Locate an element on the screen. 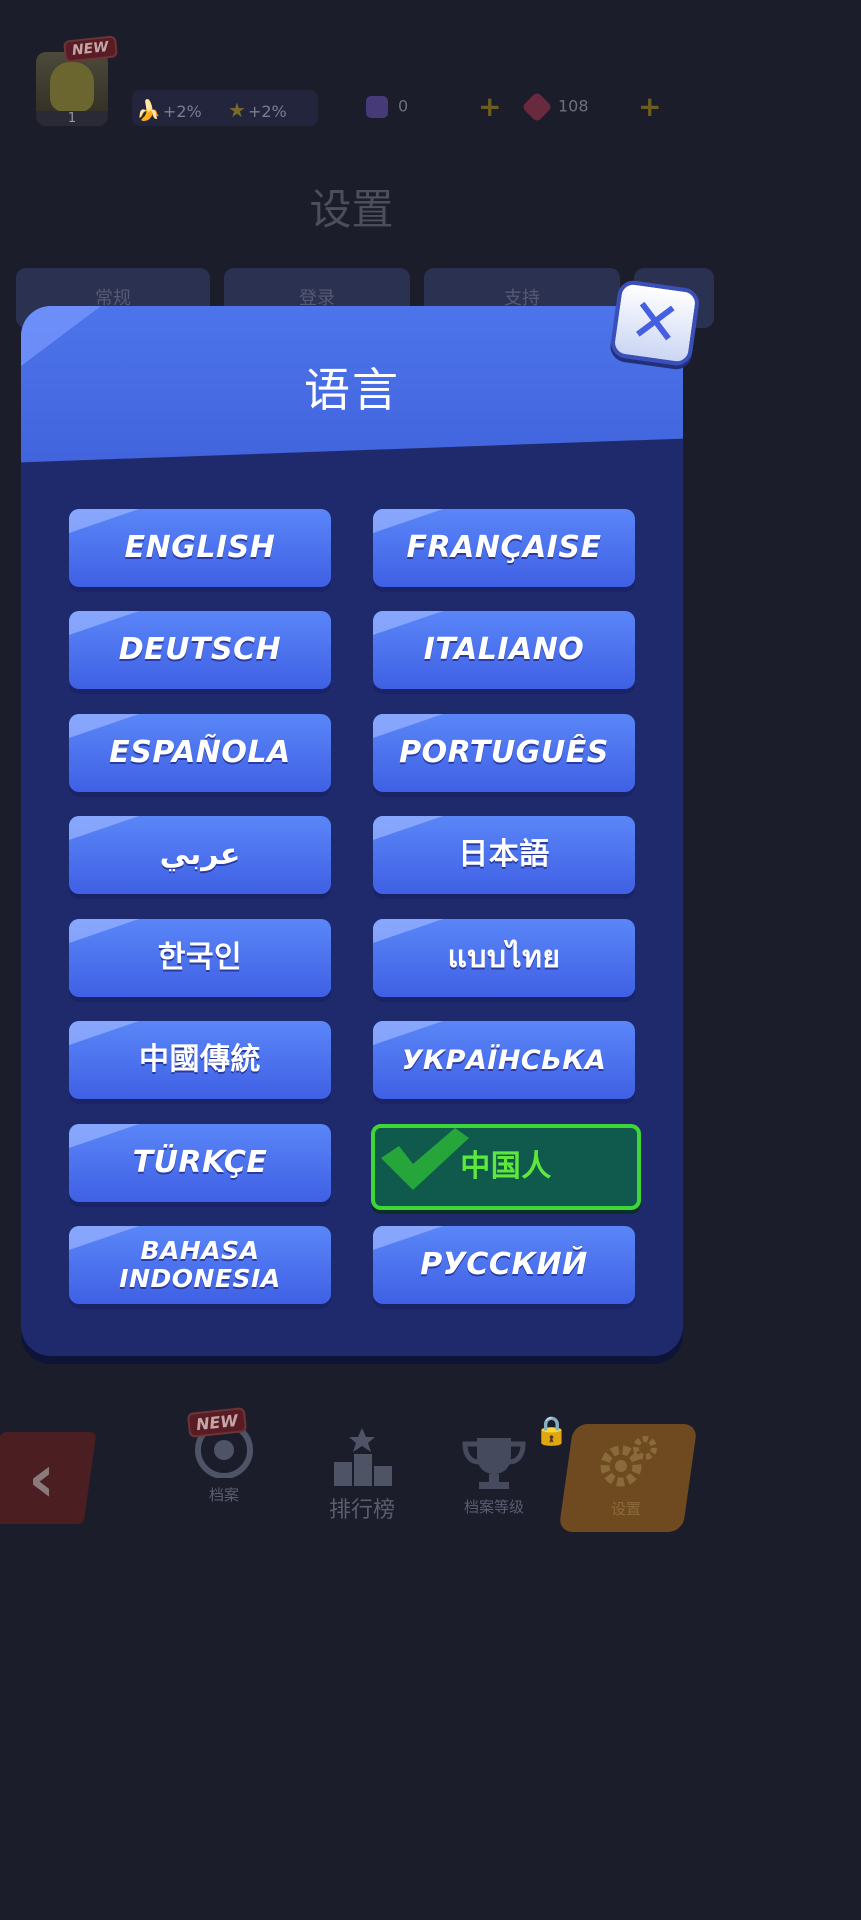 This screenshot has height=1920, width=861. language-button-korean: 한국인 is located at coordinates (200, 958).